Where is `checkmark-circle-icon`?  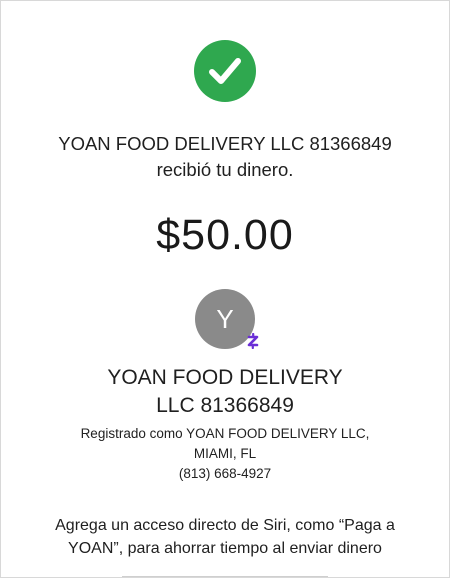 checkmark-circle-icon is located at coordinates (225, 71).